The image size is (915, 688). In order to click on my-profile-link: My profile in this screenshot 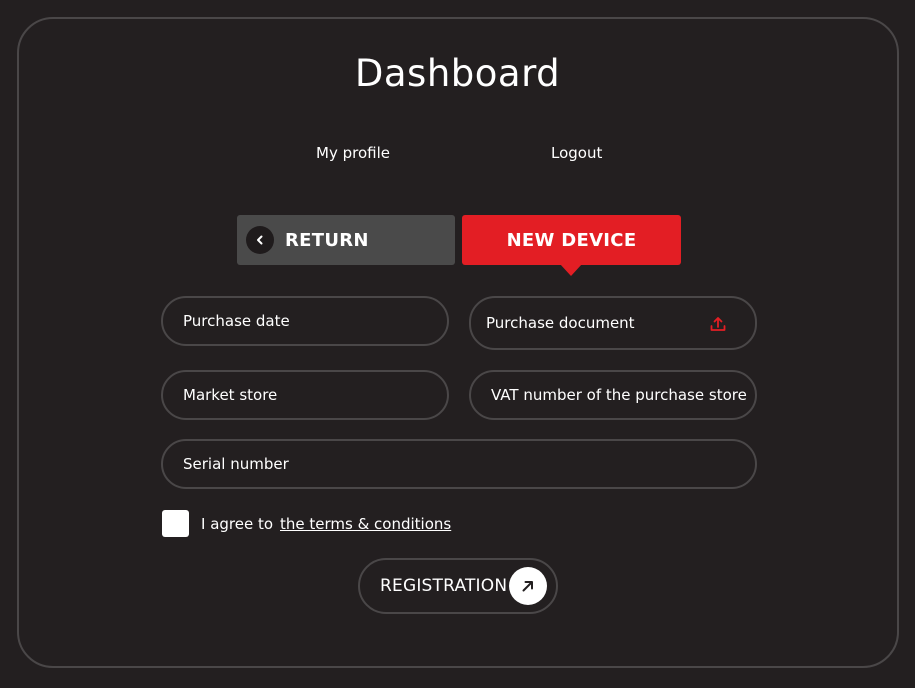, I will do `click(353, 153)`.